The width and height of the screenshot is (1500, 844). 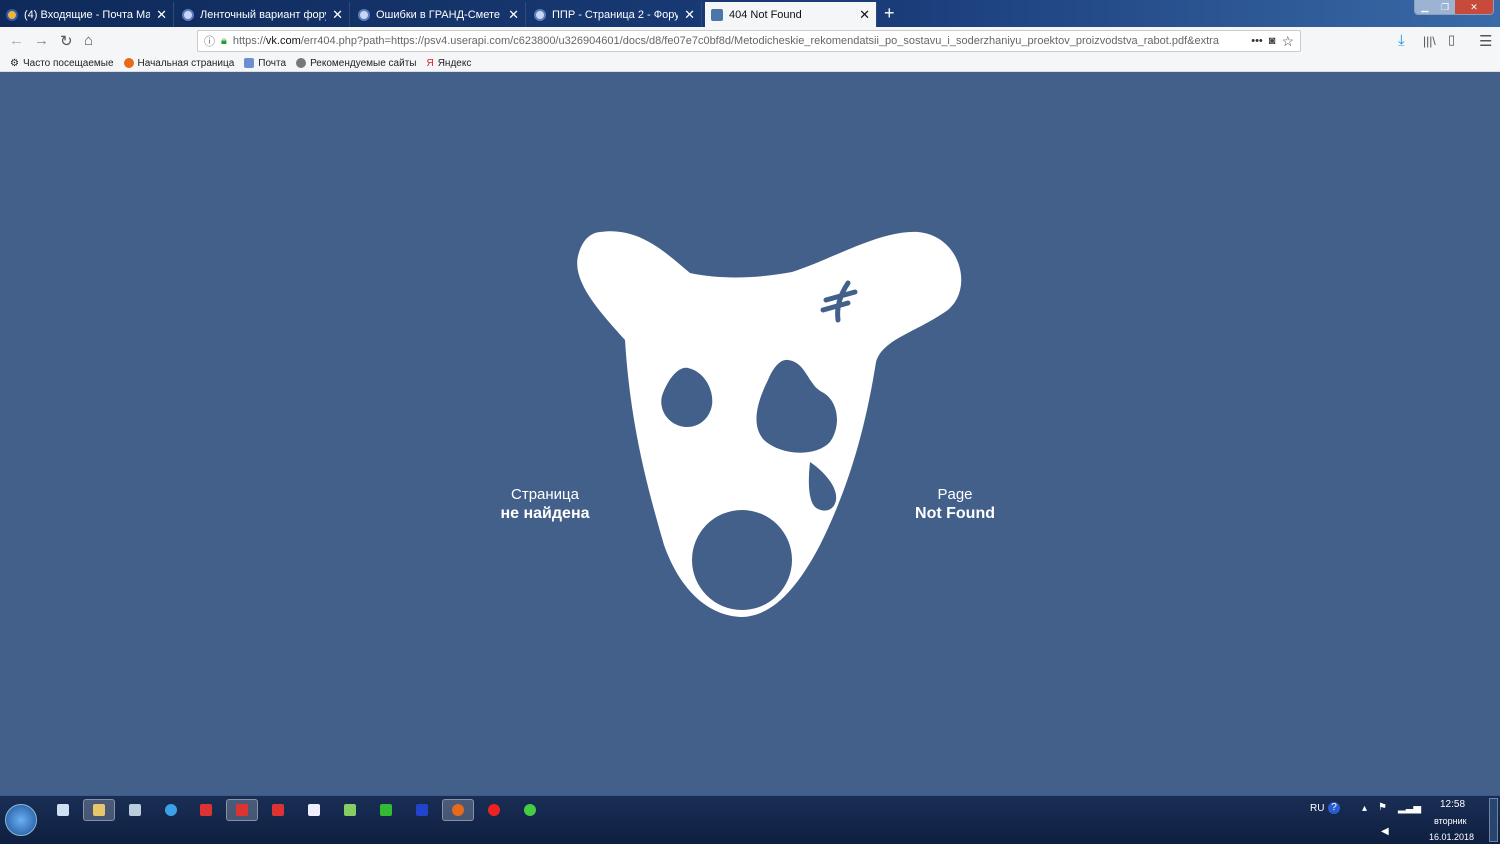 I want to click on lock-icon: 🔒︎, so click(x=224, y=40).